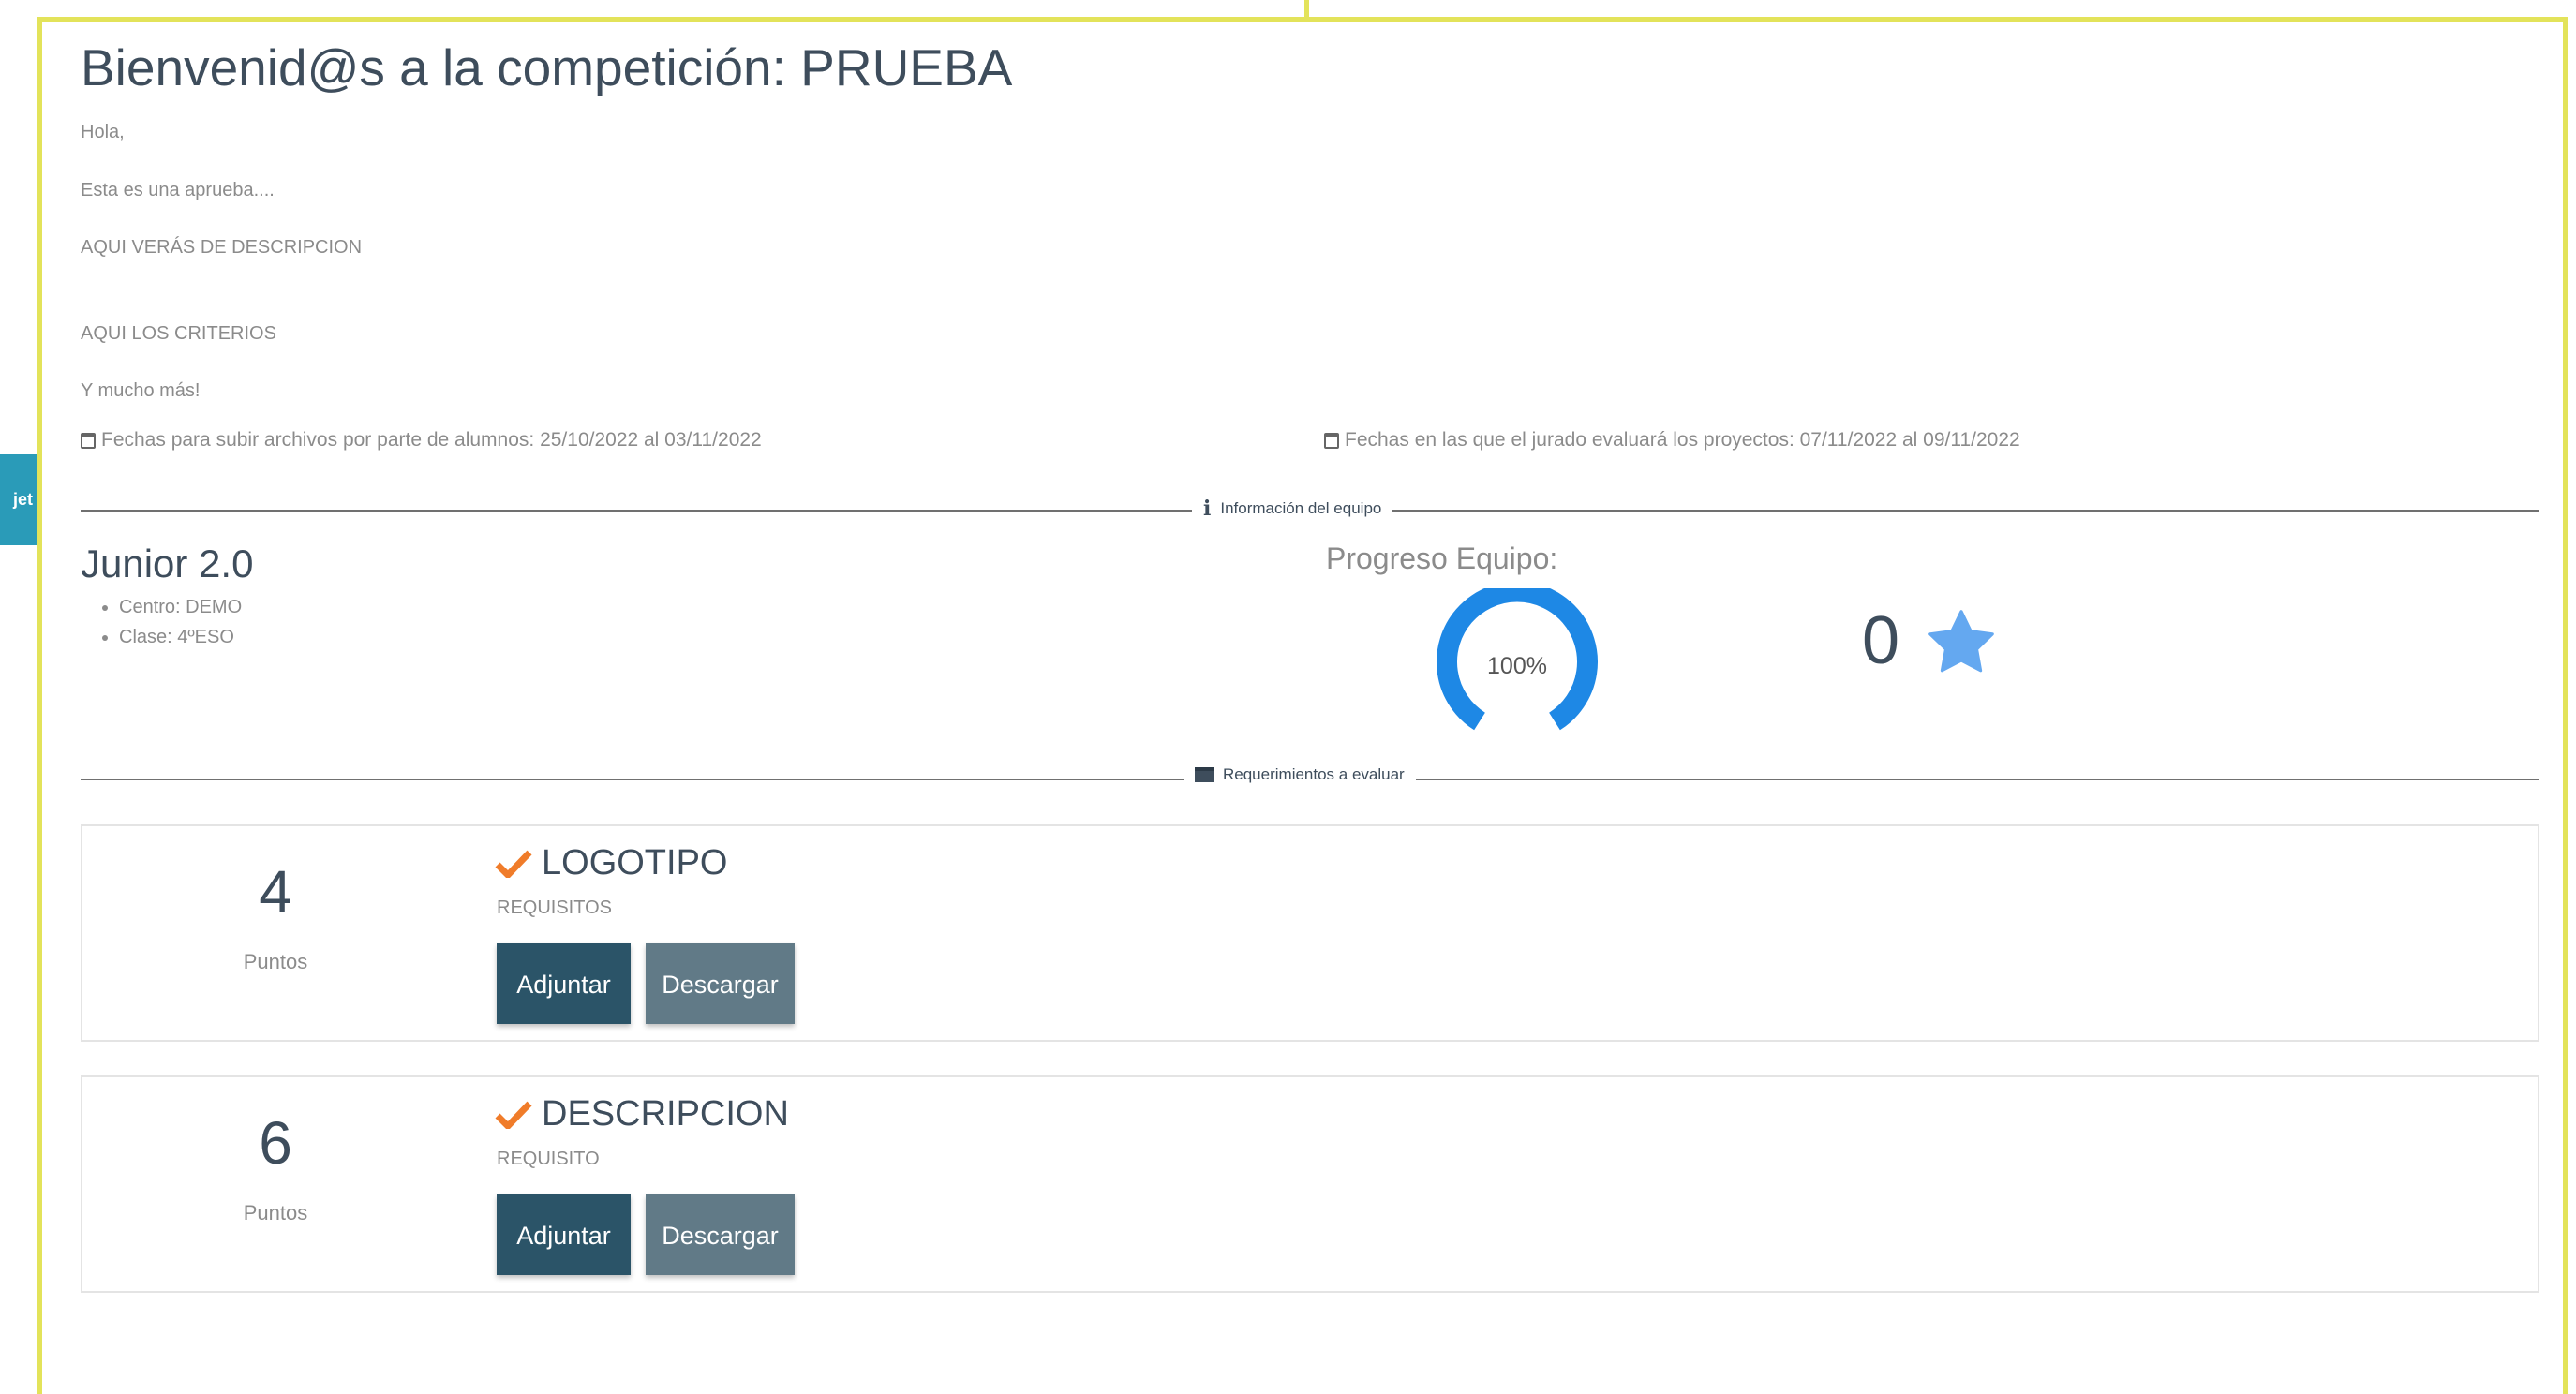  I want to click on description-line: Y mucho más!, so click(141, 390).